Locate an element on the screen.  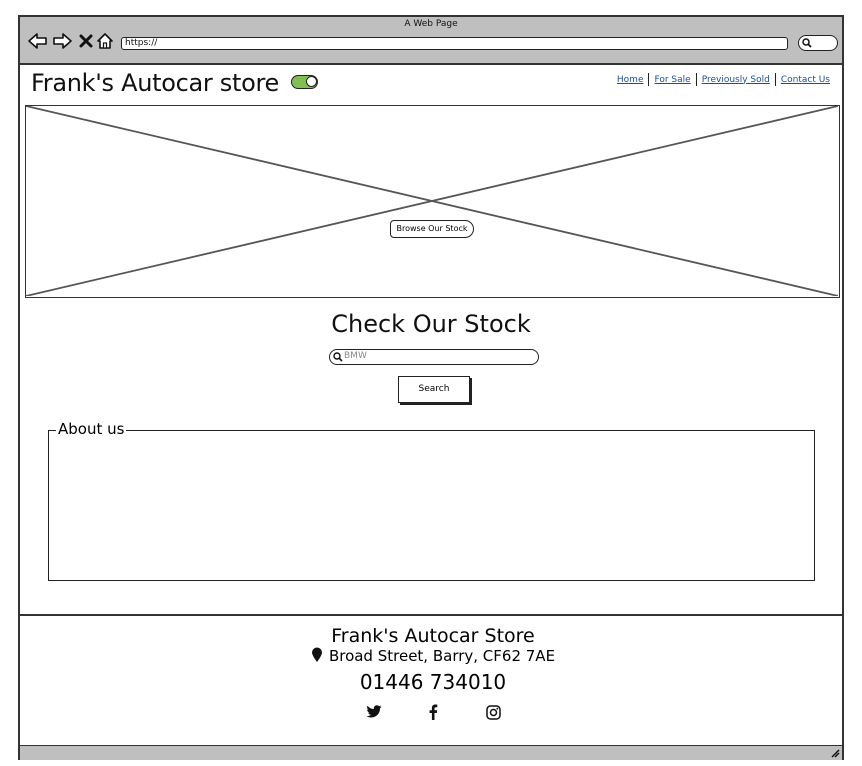
footer-address: Broad Street, Barry, CF62 7AE is located at coordinates (433, 656).